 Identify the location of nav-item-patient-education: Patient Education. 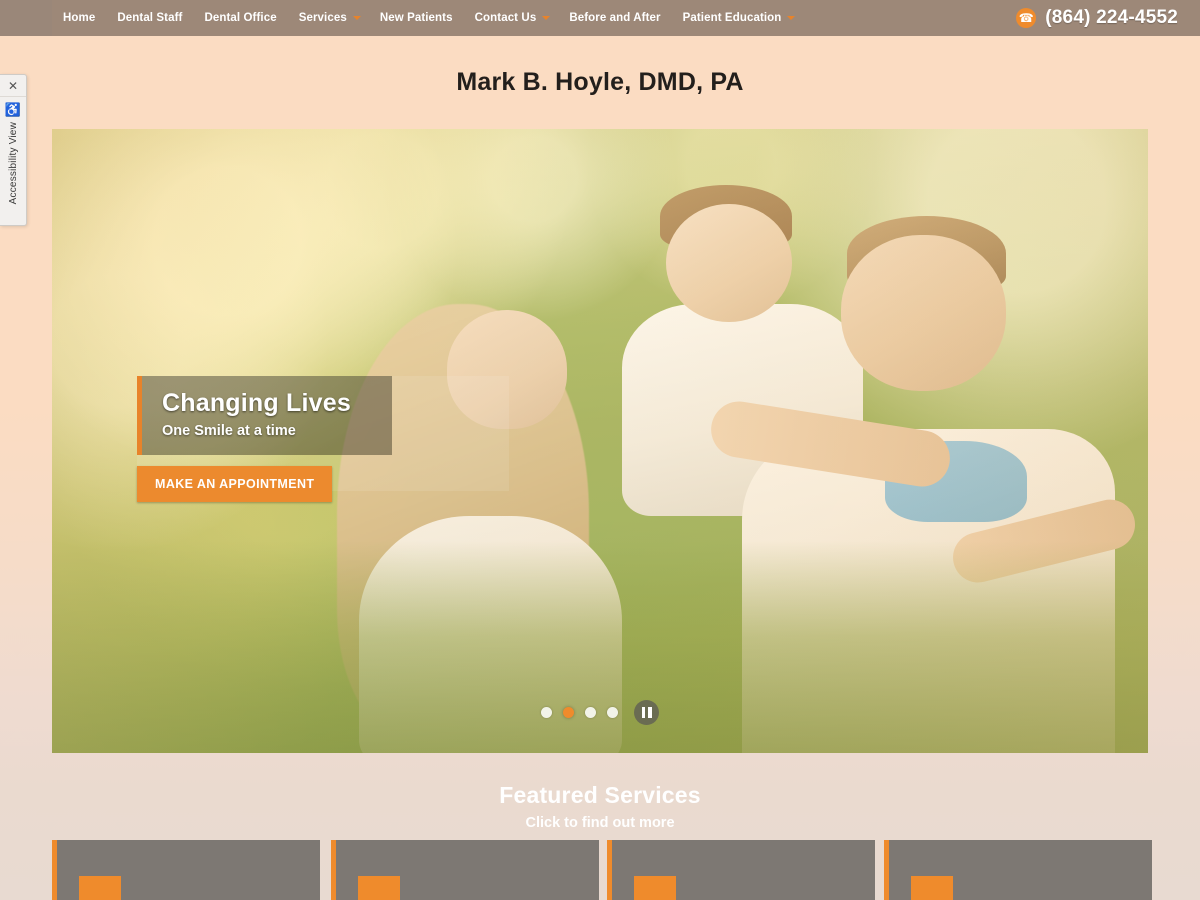
(738, 18).